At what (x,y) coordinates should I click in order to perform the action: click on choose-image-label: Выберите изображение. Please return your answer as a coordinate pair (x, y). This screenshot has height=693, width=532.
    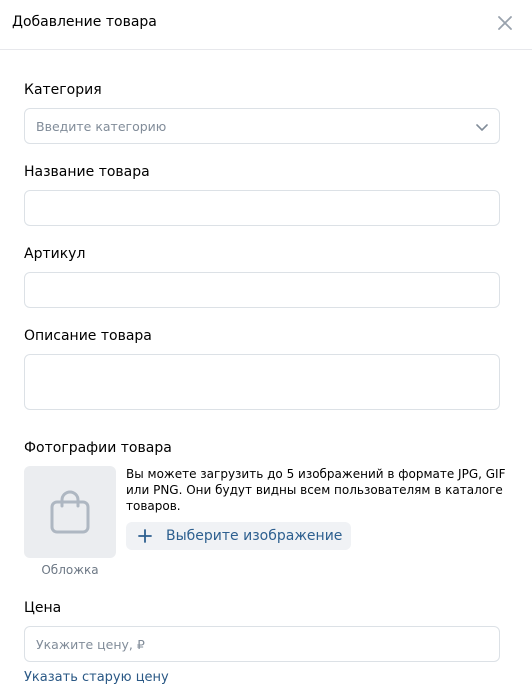
    Looking at the image, I should click on (254, 536).